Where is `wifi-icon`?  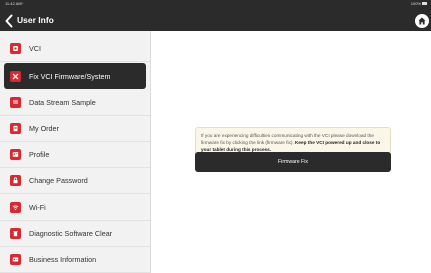 wifi-icon is located at coordinates (15, 207).